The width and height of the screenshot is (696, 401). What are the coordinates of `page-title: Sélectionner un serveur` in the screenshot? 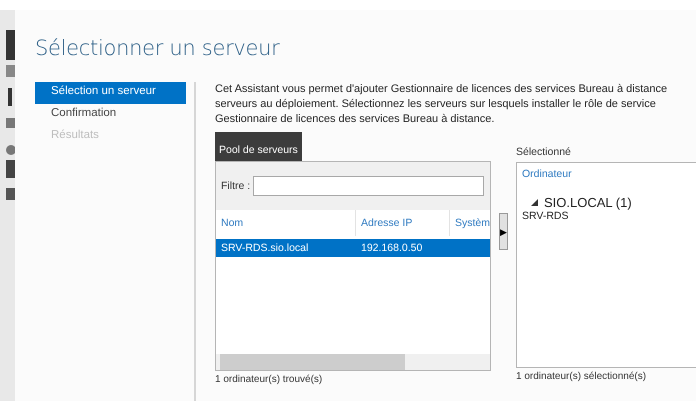 It's located at (157, 48).